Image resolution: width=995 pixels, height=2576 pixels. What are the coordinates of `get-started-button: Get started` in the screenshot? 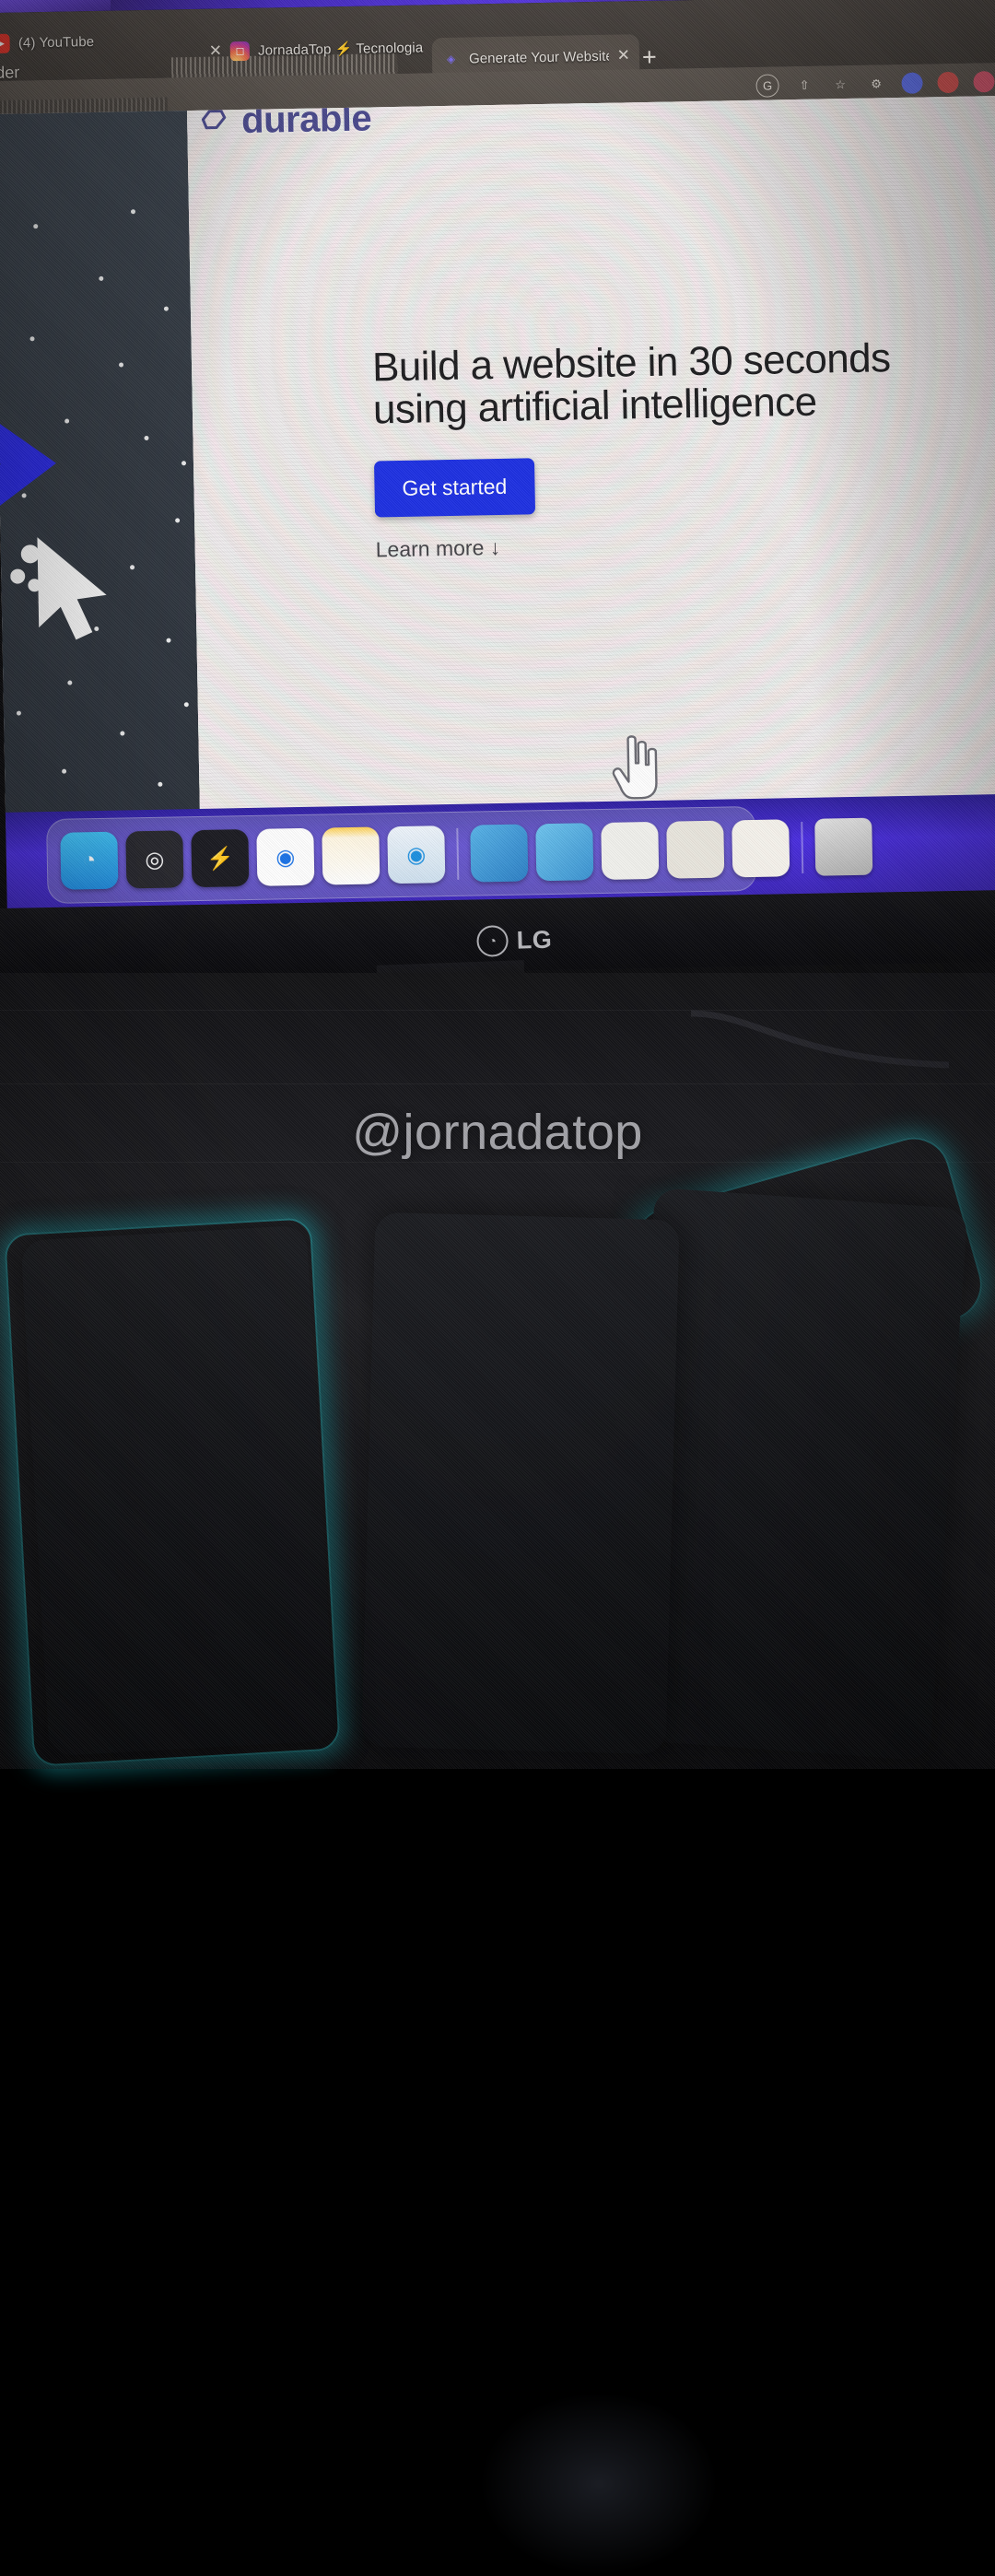 It's located at (454, 487).